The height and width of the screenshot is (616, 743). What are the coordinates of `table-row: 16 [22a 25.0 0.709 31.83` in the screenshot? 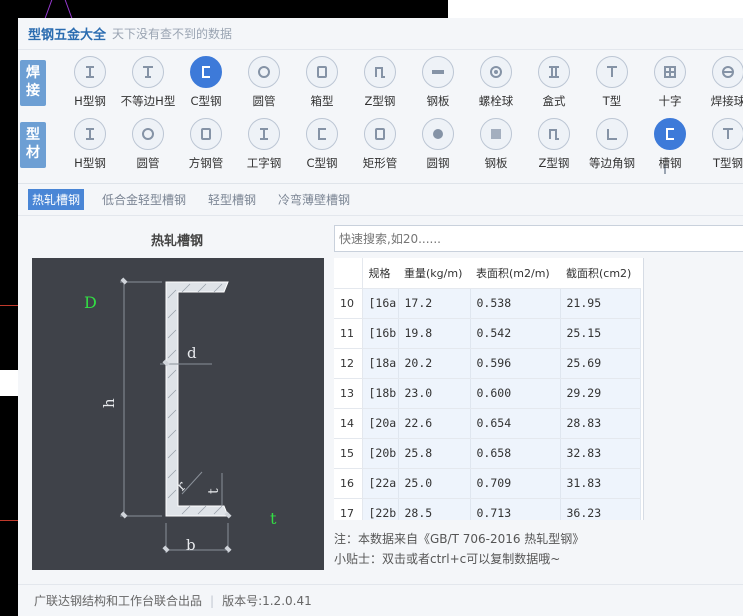 It's located at (487, 483).